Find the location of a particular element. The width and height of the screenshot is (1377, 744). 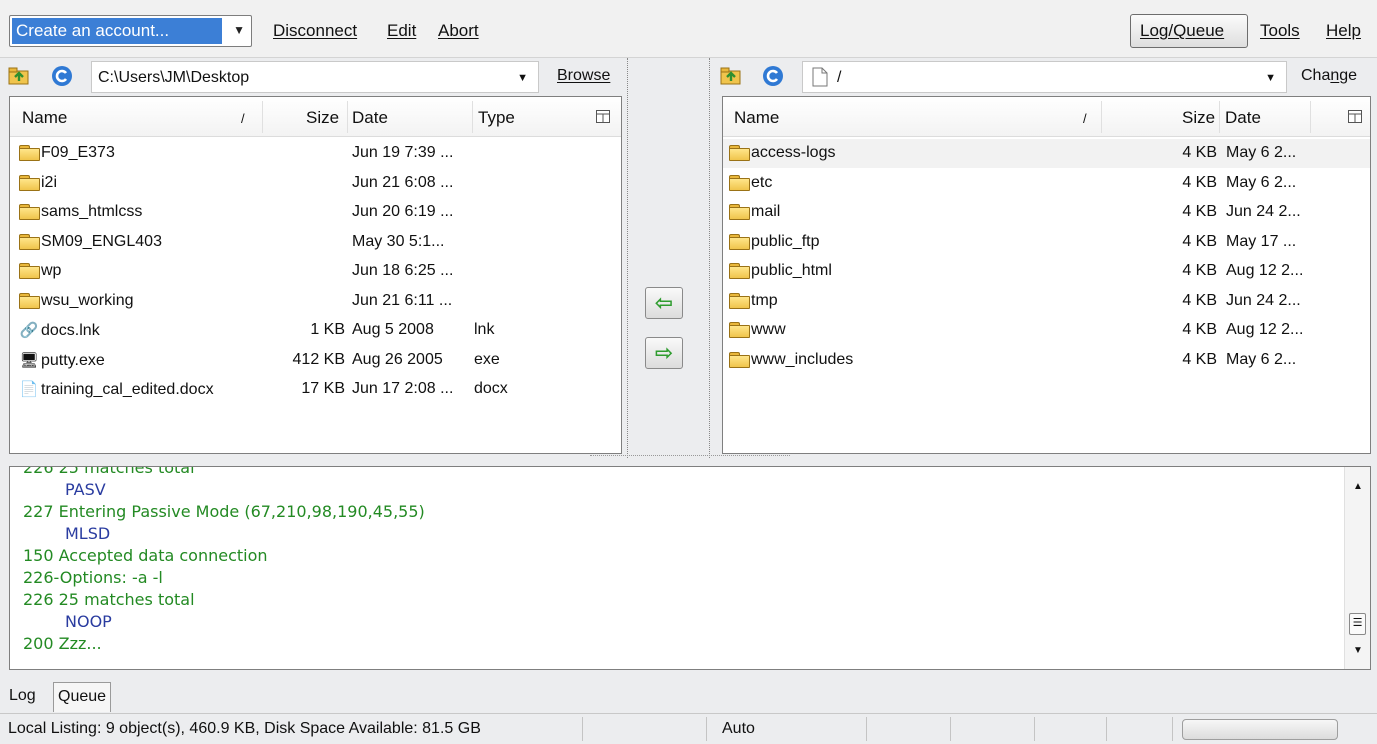

transfer-area is located at coordinates (672, 258).